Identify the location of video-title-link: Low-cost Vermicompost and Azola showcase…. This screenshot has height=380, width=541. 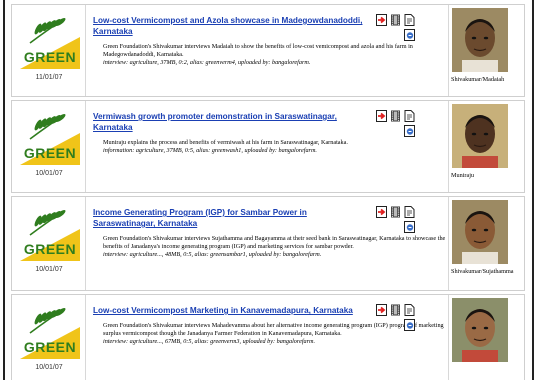
(230, 26).